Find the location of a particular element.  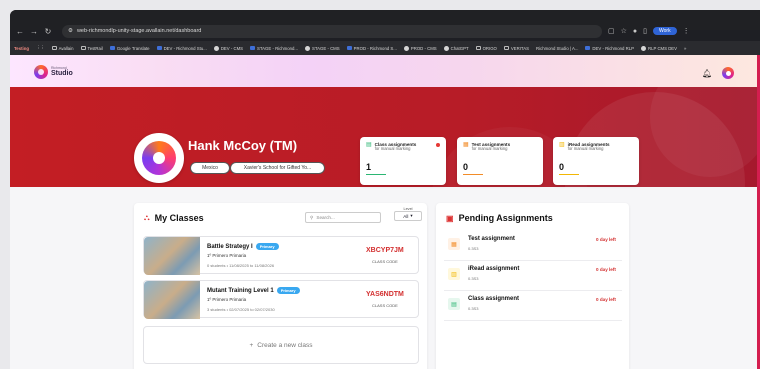

apps-icon: ⋮⋮ is located at coordinates (40, 48).